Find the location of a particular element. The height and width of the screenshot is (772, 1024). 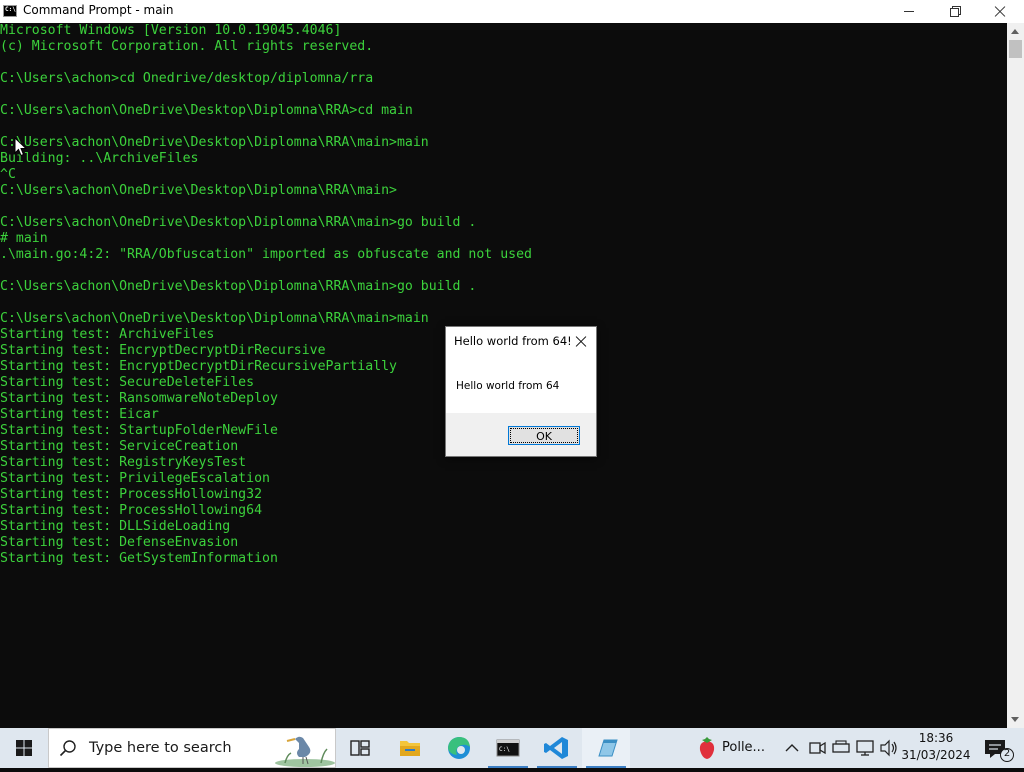

drive-icon is located at coordinates (841, 746).